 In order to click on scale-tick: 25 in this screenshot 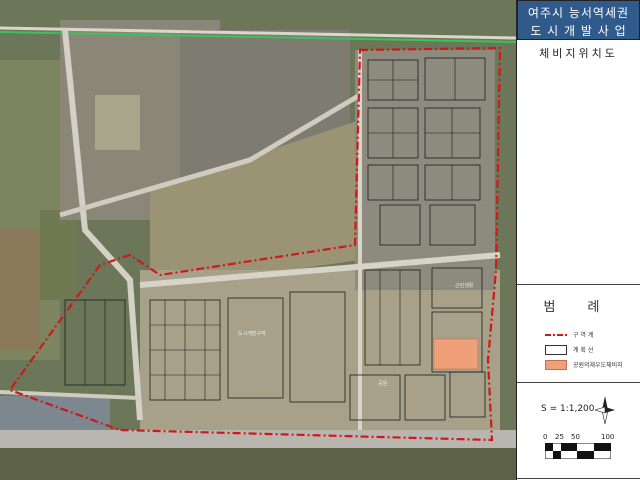, I will do `click(559, 437)`.